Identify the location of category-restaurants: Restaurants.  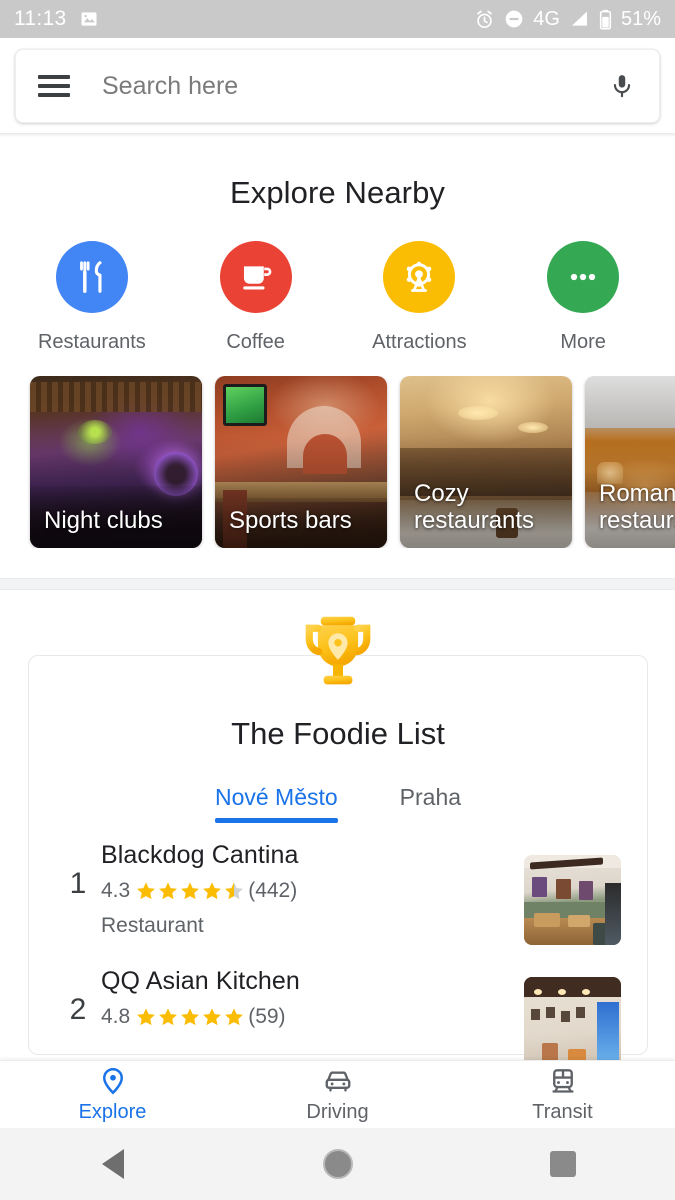
(92, 297).